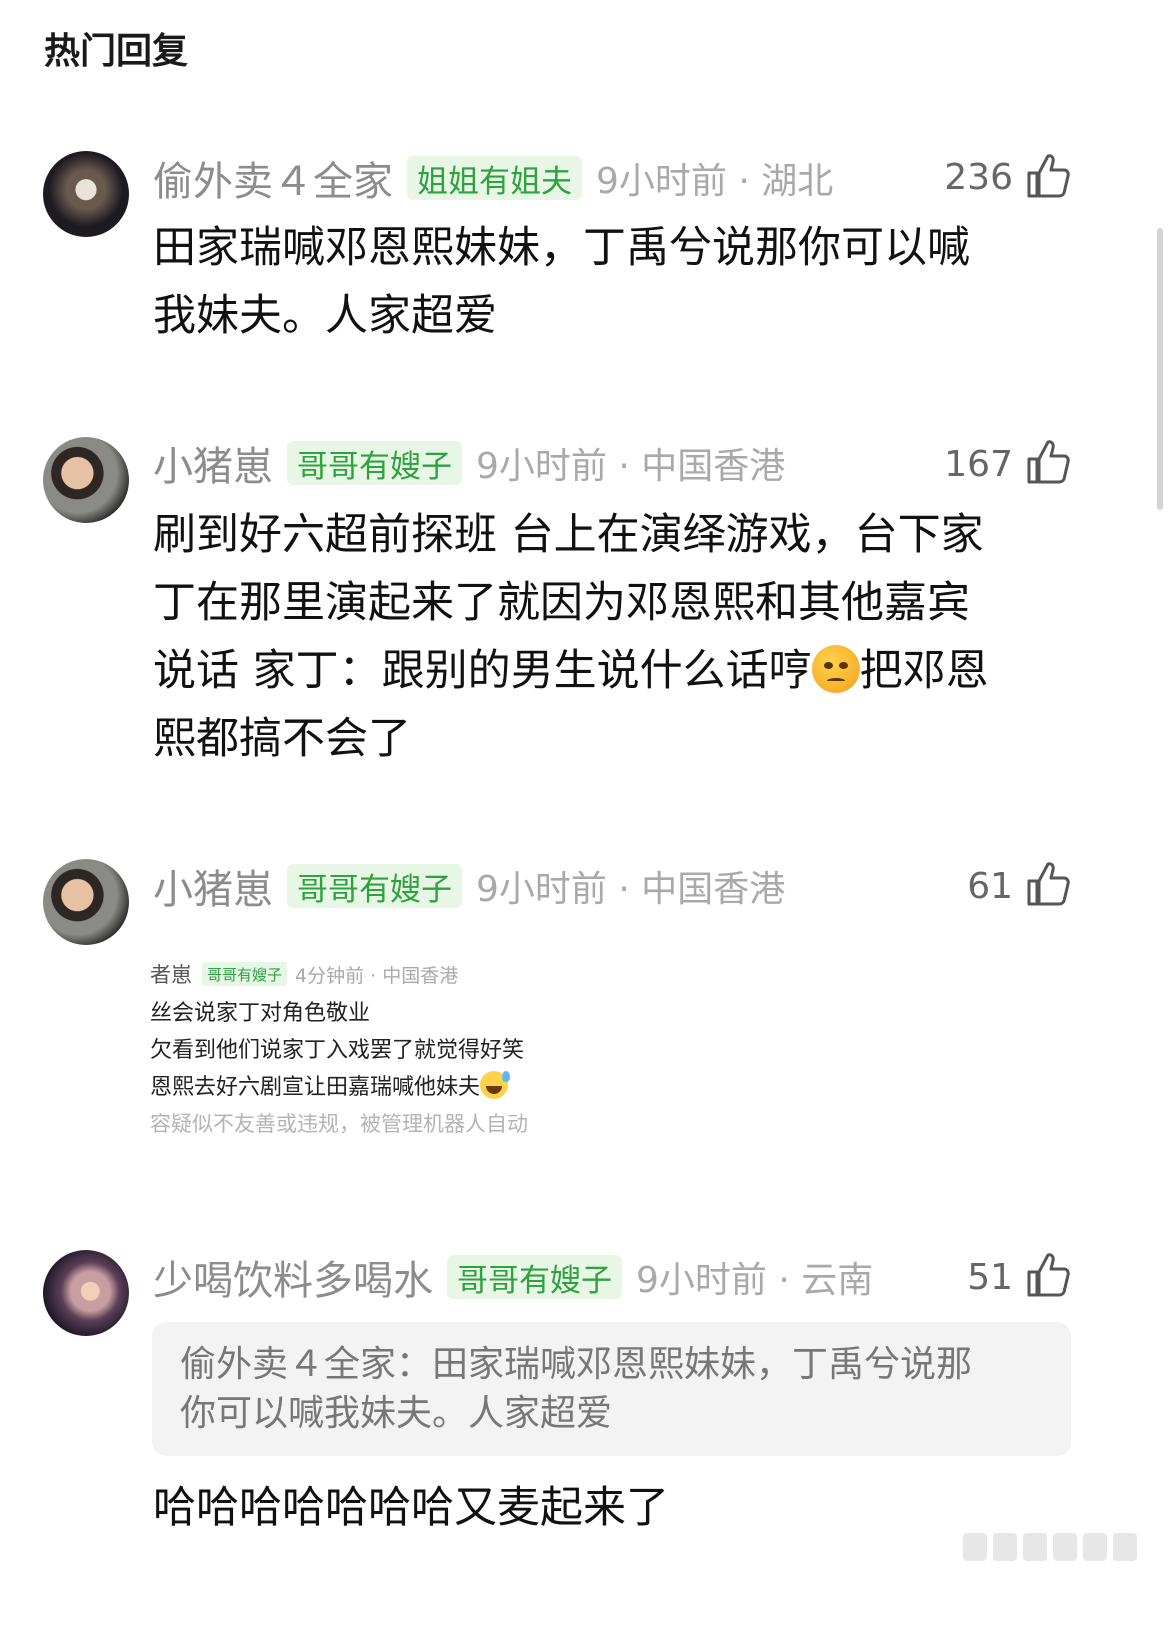 The width and height of the screenshot is (1169, 1647). I want to click on fan-badge: 姐姐有姐夫, so click(494, 178).